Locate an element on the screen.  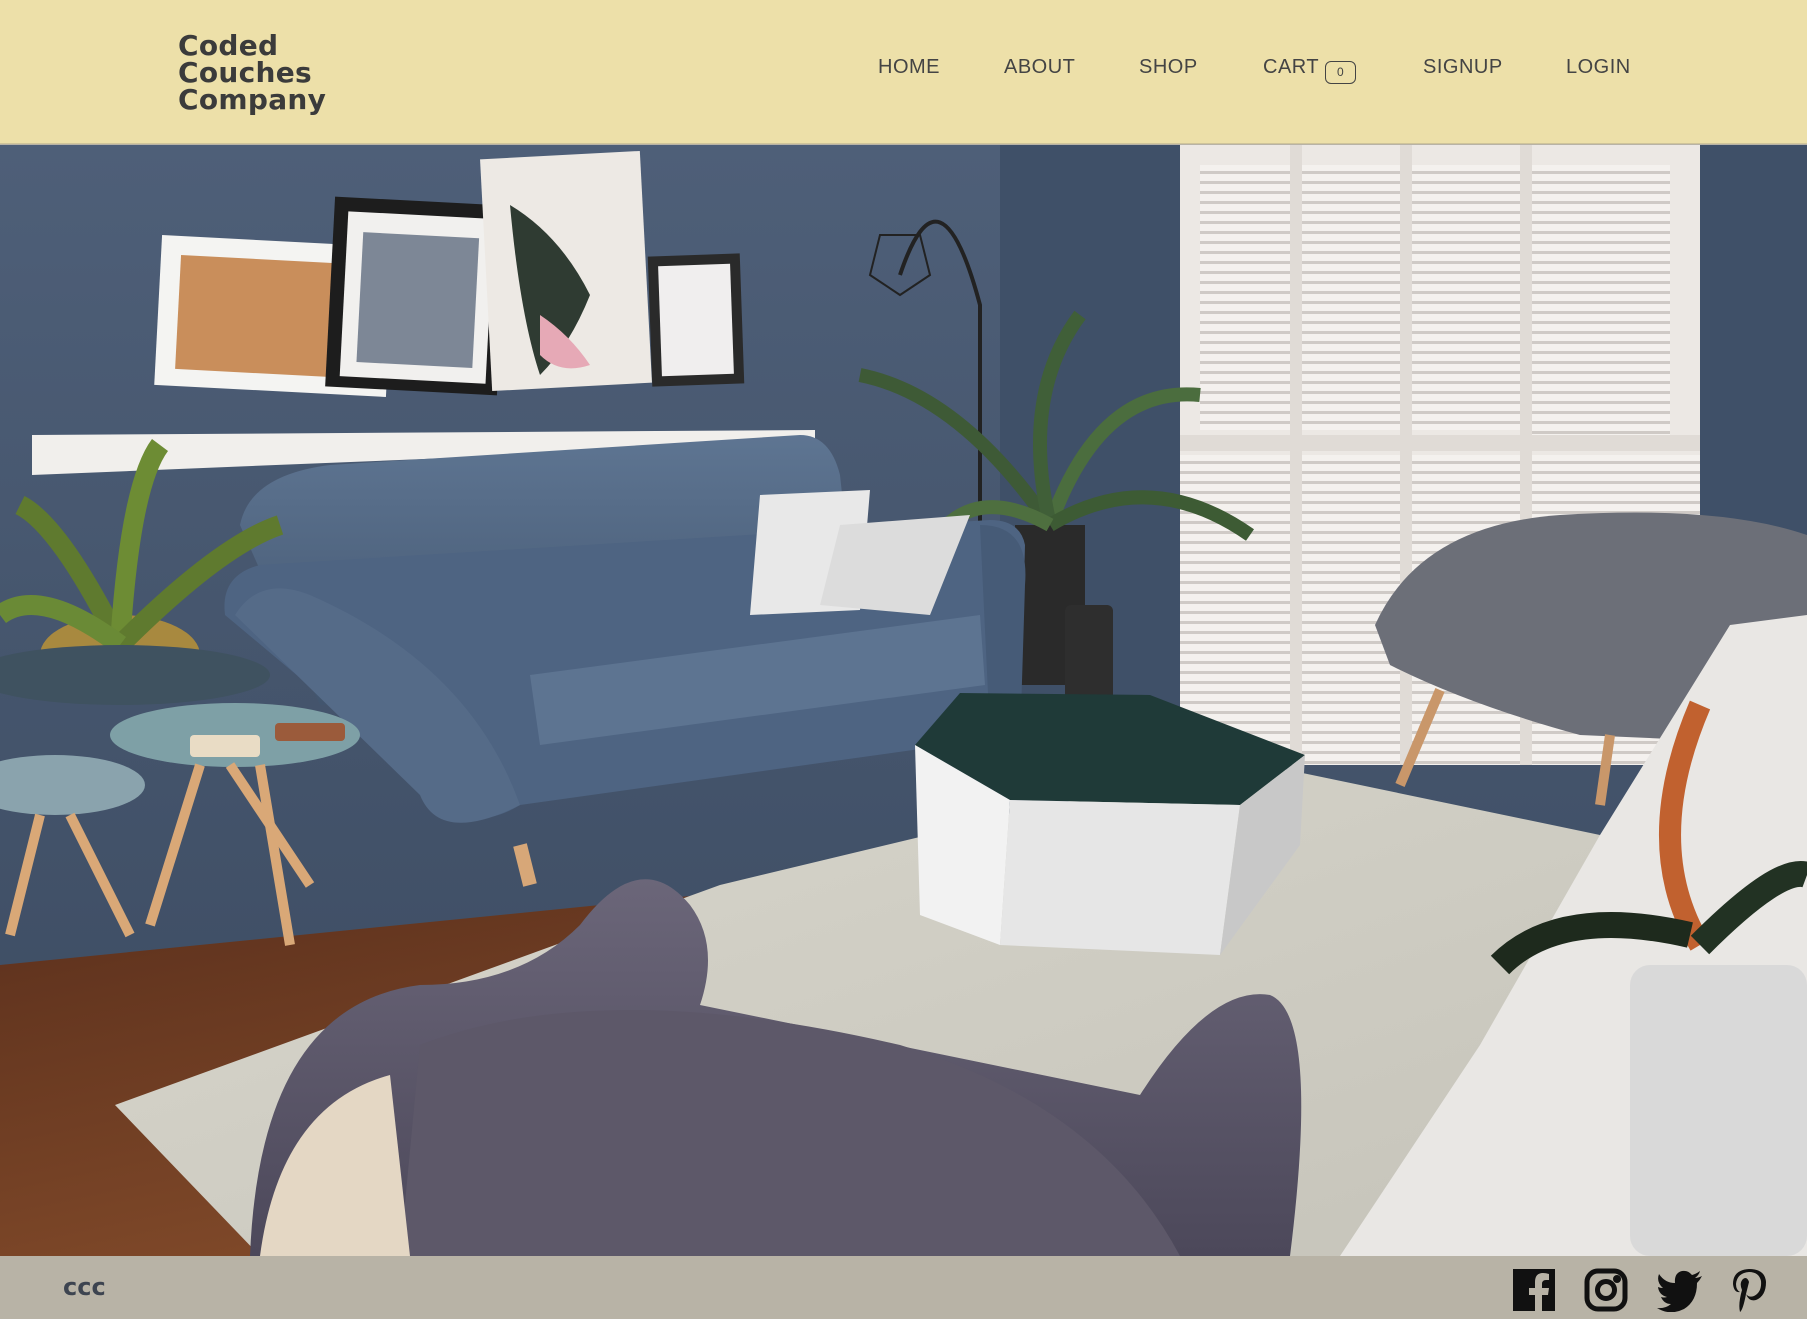
nav-cart-label: CART is located at coordinates (1291, 67).